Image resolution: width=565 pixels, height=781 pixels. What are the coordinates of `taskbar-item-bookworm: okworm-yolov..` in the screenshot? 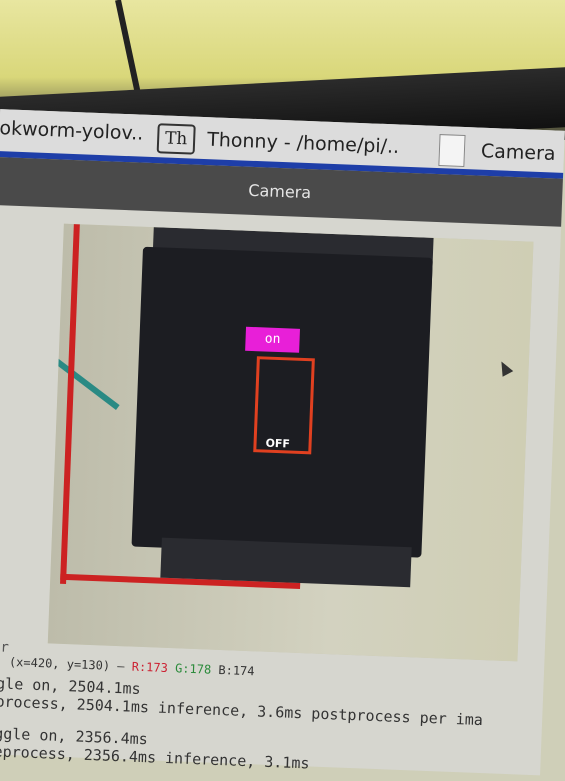 It's located at (72, 131).